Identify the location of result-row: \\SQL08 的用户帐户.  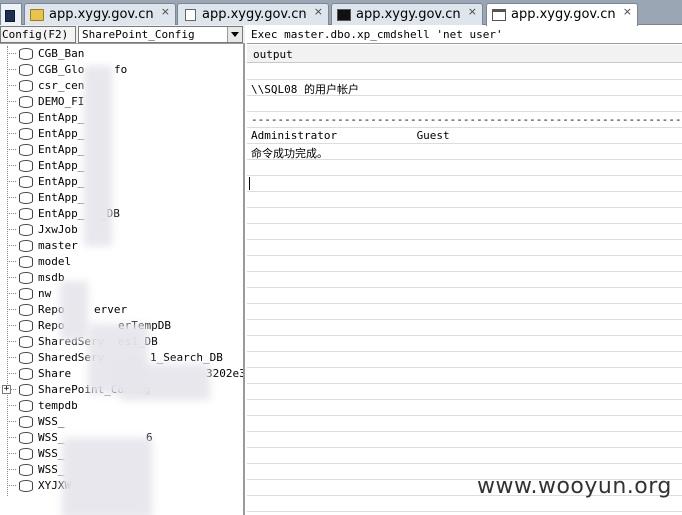
(464, 88).